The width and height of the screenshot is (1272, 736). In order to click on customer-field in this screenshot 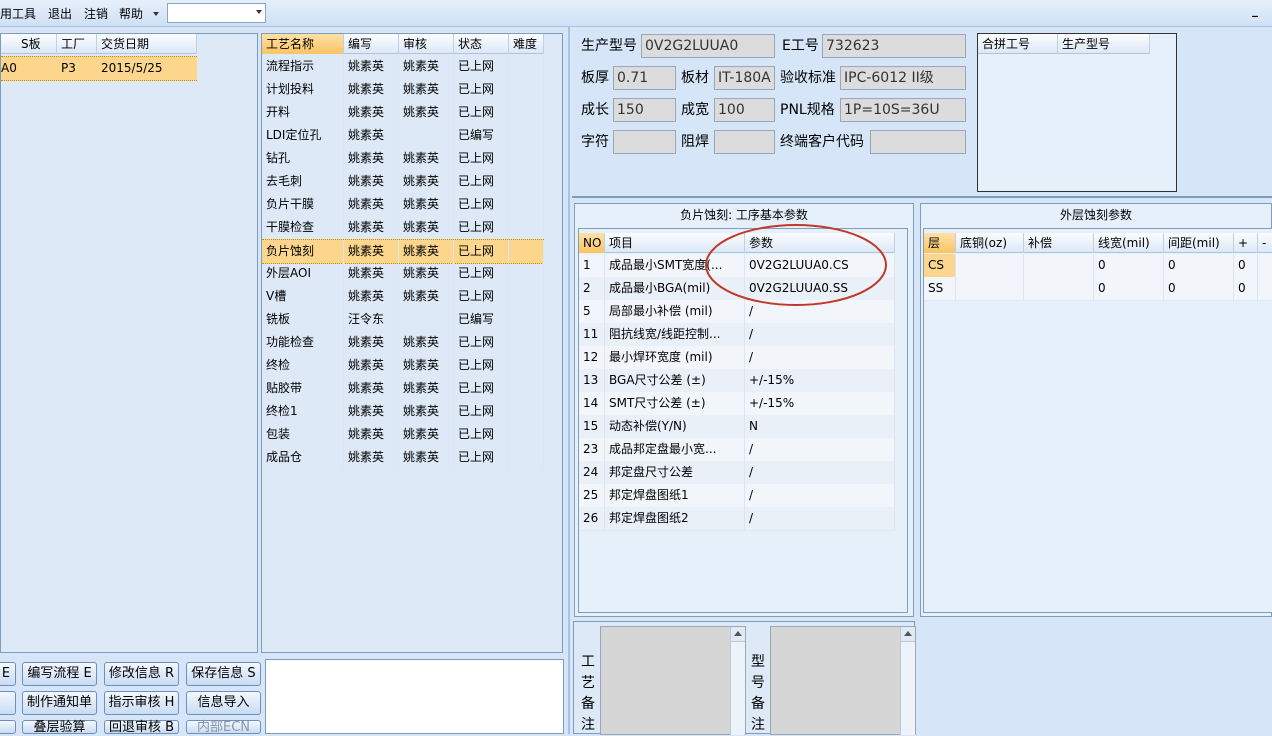, I will do `click(918, 142)`.